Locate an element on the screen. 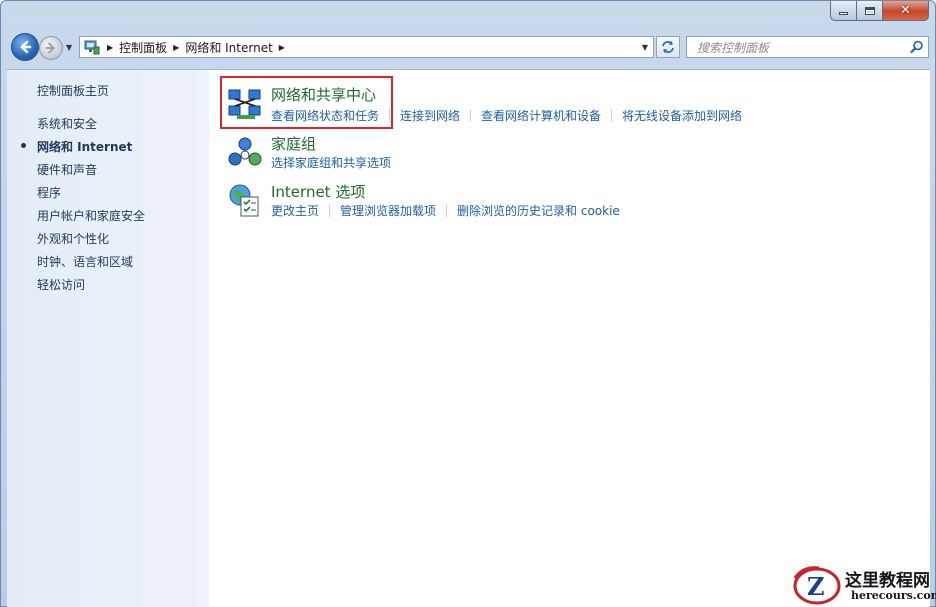  refresh-button is located at coordinates (668, 47).